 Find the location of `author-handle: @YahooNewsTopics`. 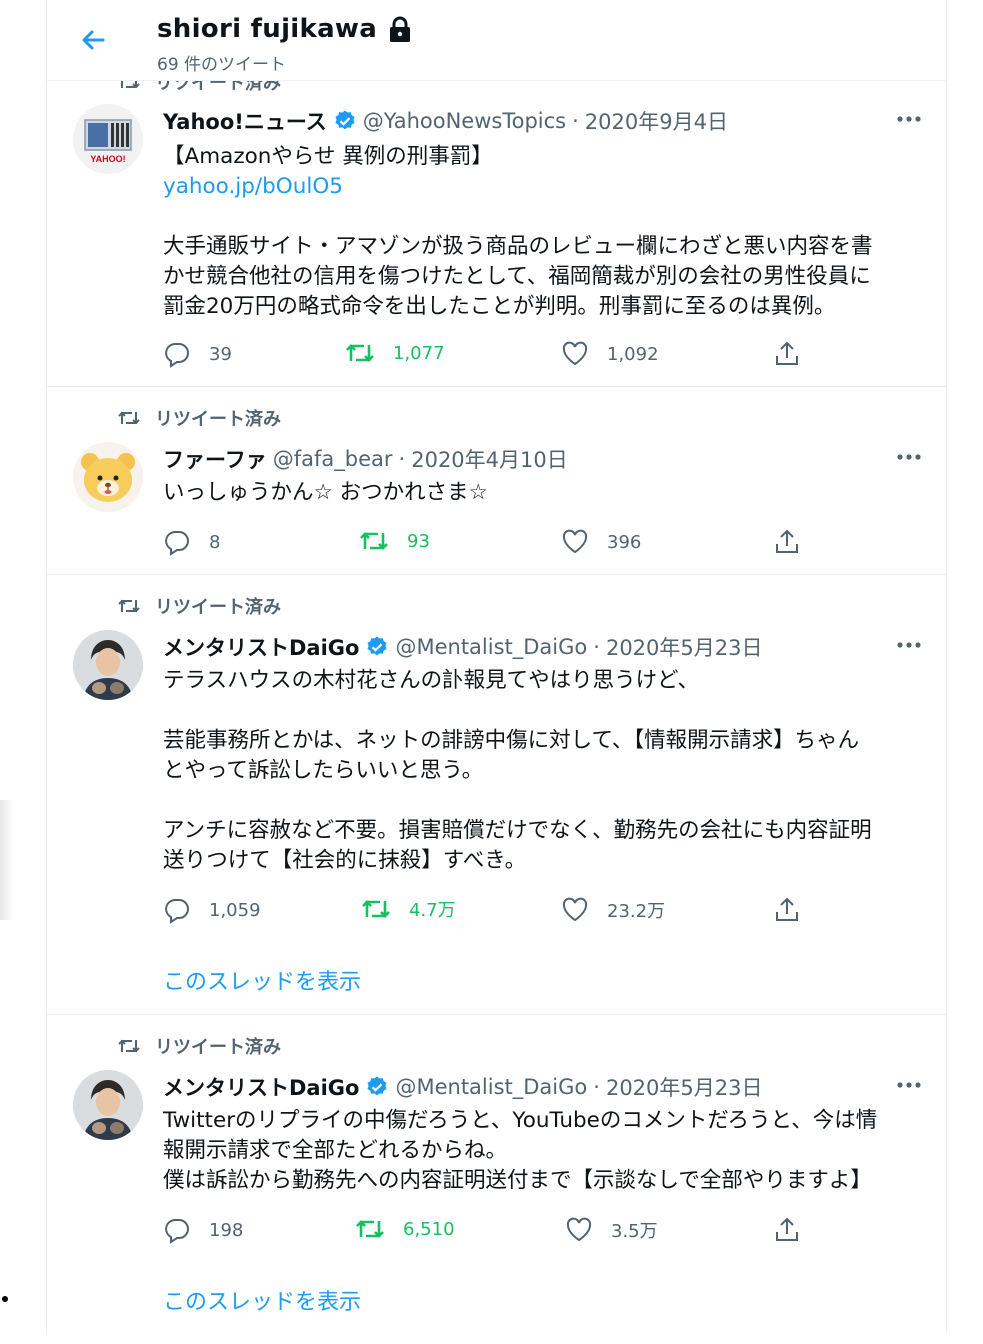

author-handle: @YahooNewsTopics is located at coordinates (464, 121).